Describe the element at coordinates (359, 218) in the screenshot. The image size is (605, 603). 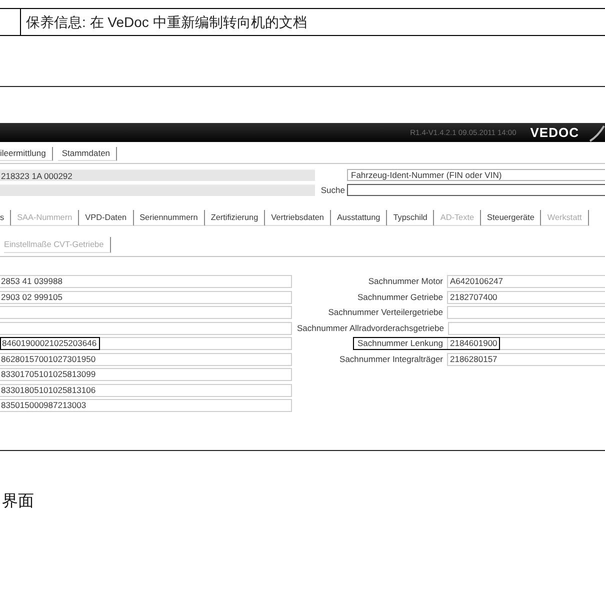
I see `tab: Ausstattung` at that location.